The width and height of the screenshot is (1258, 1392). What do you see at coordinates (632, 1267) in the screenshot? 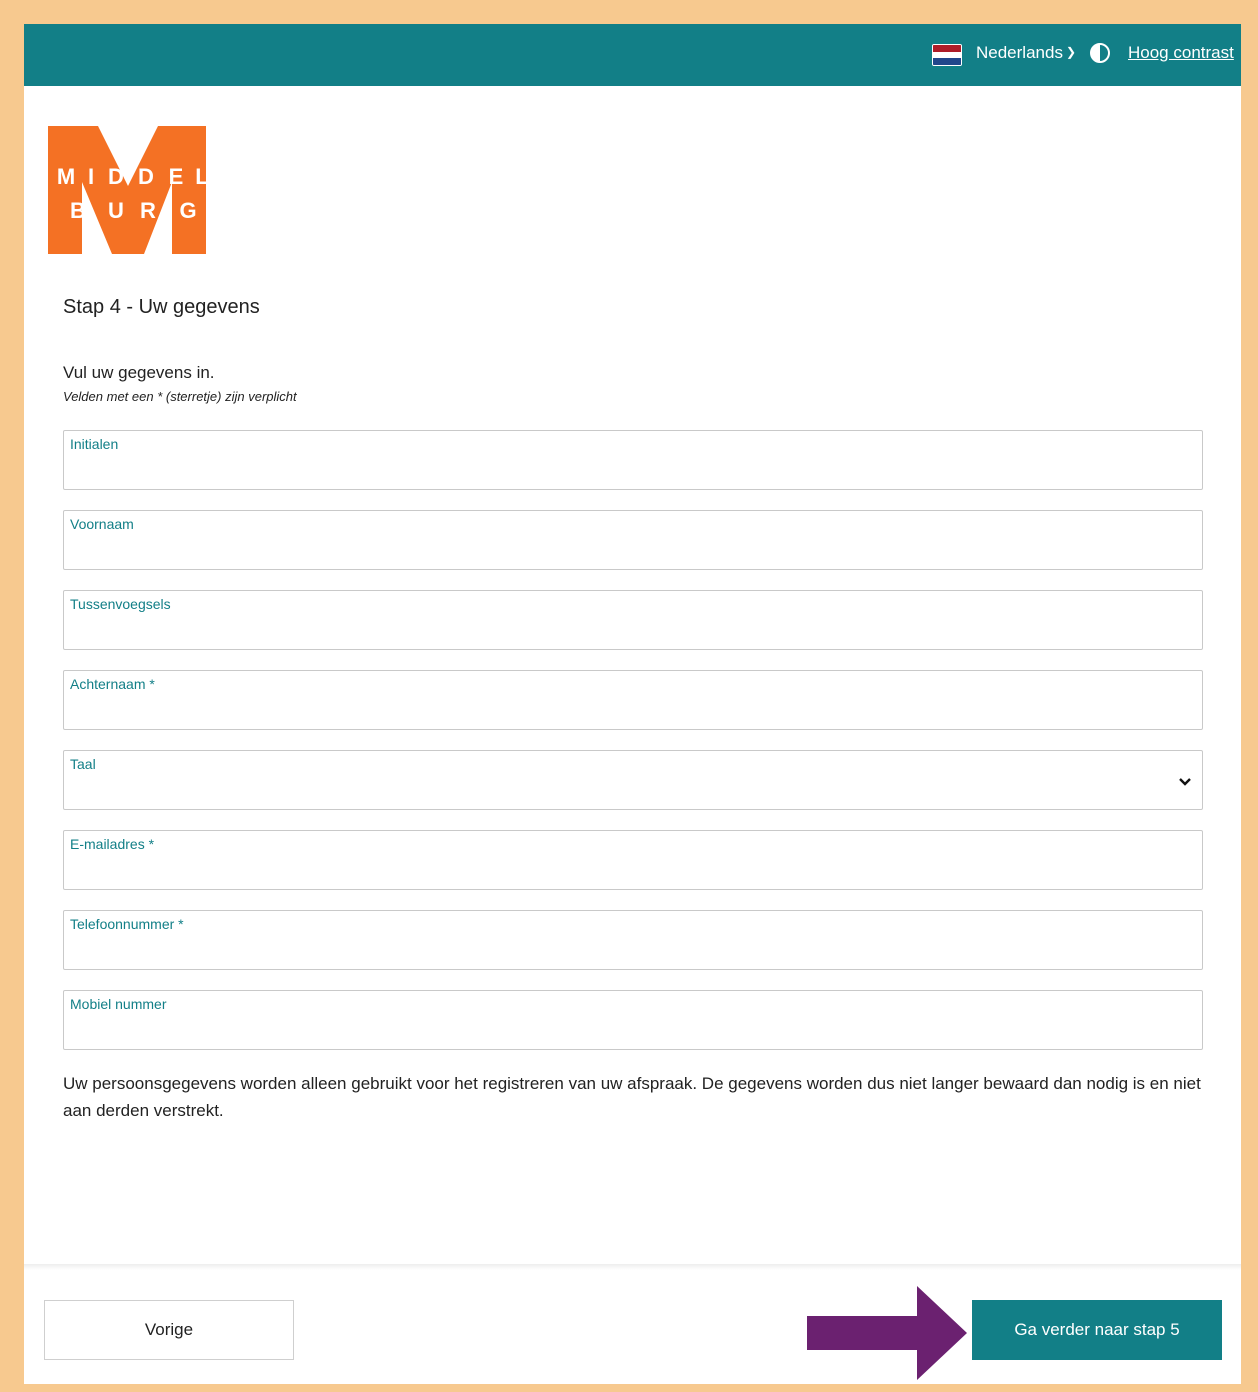
I see `footer-divider` at bounding box center [632, 1267].